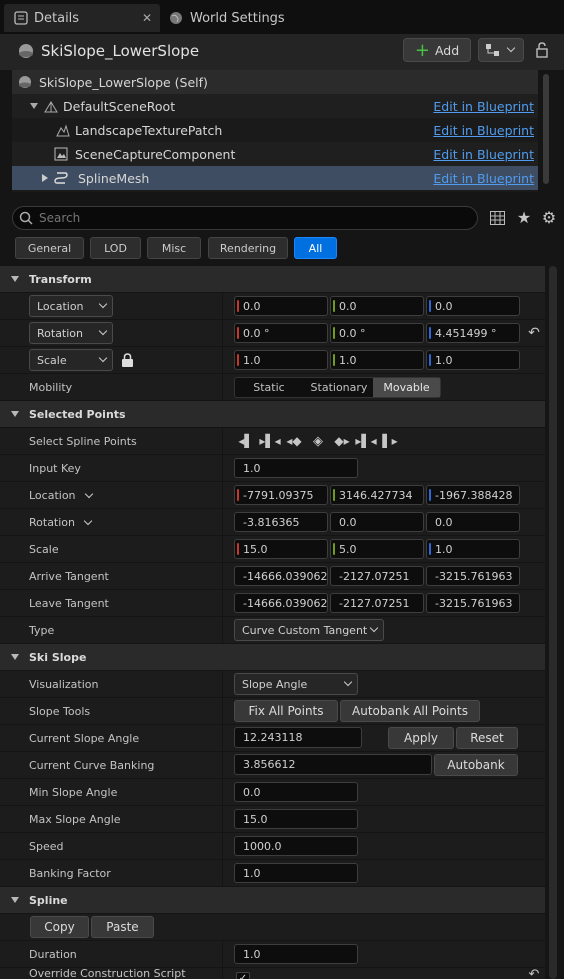 The width and height of the screenshot is (564, 979). I want to click on mobility-stationary: Stationary, so click(339, 387).